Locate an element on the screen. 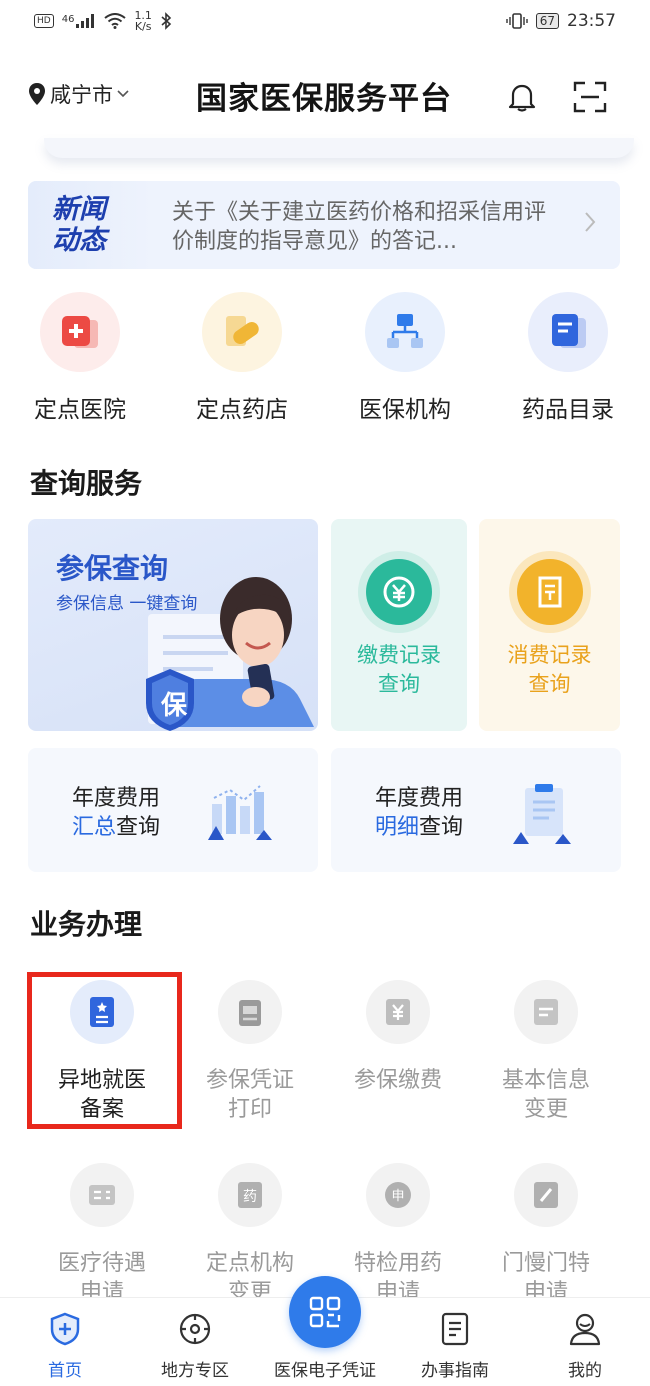 This screenshot has height=1386, width=650. e-certificate-button is located at coordinates (325, 1312).